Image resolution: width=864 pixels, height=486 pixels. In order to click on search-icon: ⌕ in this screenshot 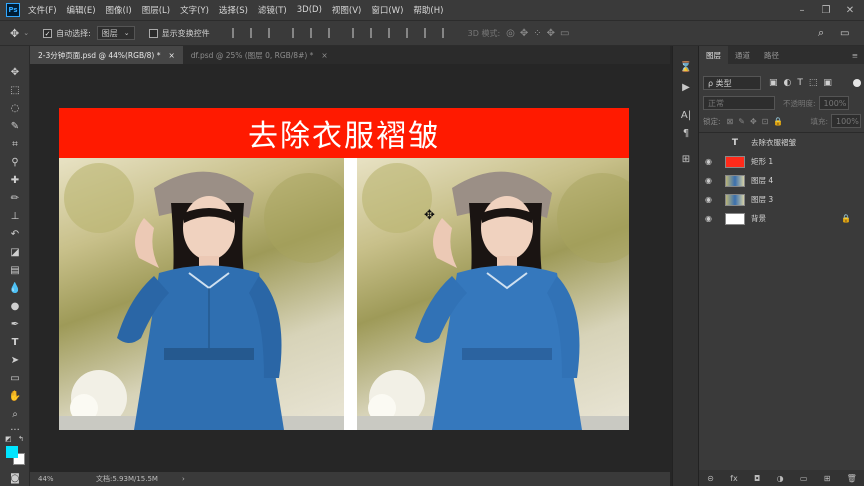, I will do `click(821, 33)`.